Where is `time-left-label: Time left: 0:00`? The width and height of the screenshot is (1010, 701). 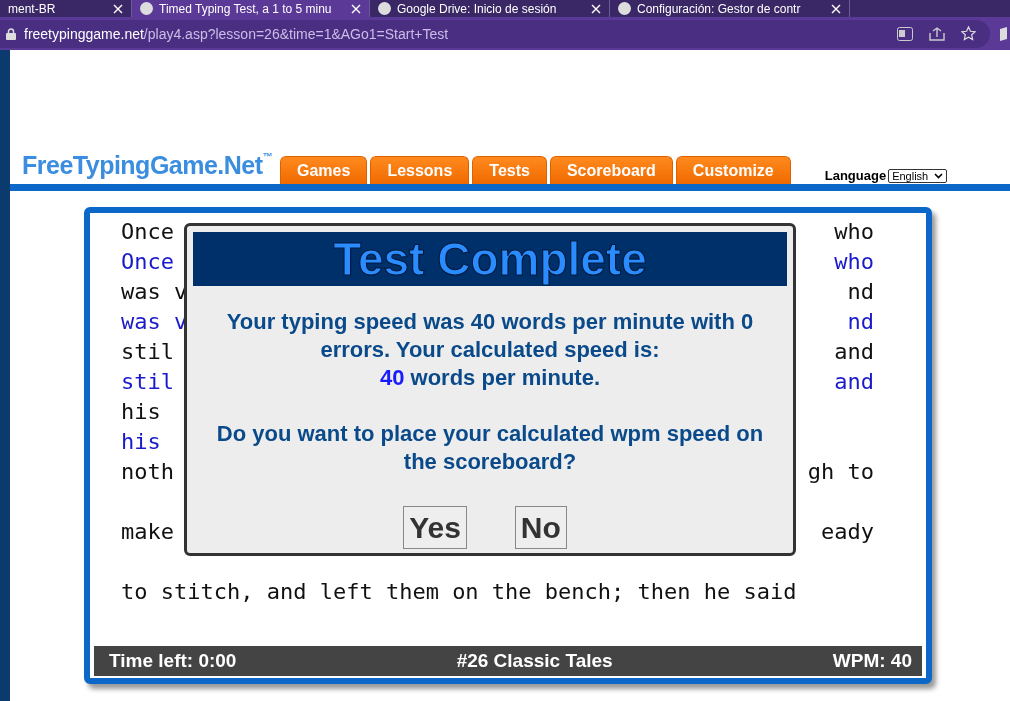
time-left-label: Time left: 0:00 is located at coordinates (173, 661).